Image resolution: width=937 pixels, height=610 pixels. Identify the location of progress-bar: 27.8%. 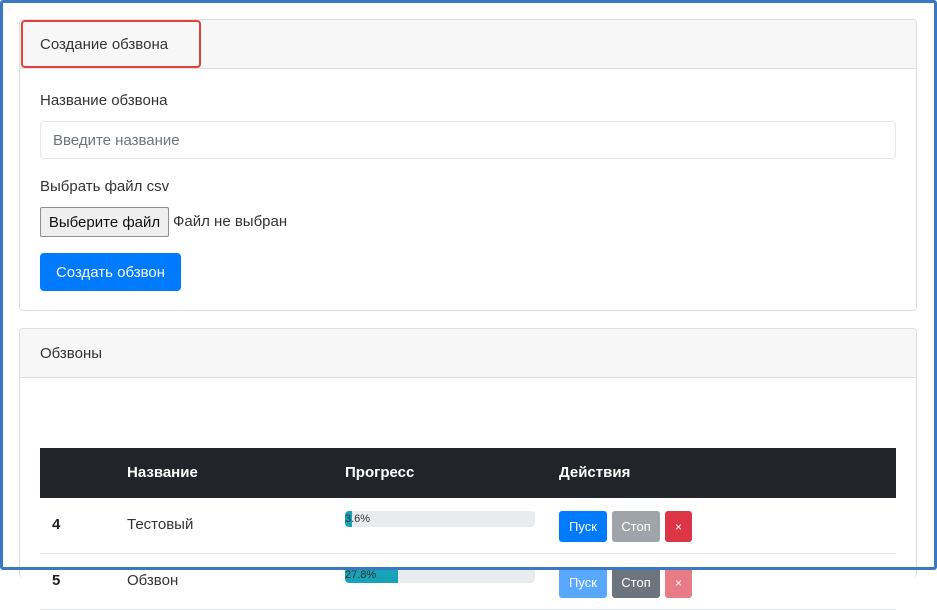
(440, 575).